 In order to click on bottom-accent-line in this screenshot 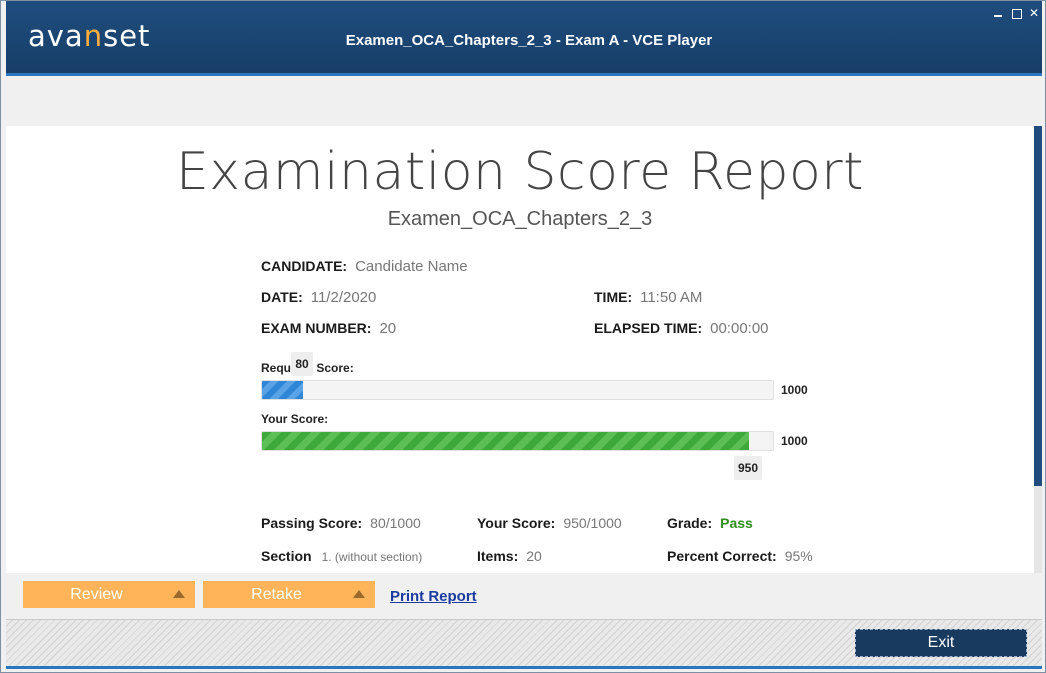, I will do `click(524, 667)`.